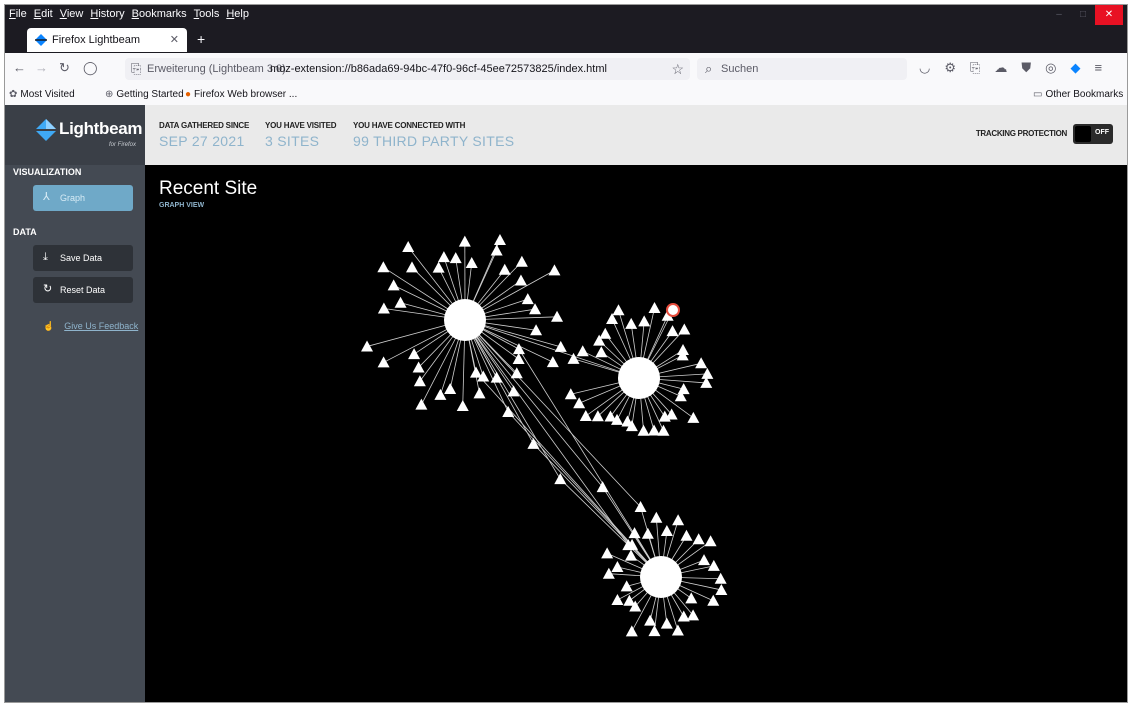 The height and width of the screenshot is (707, 1134). I want to click on shield-icon: ◯, so click(90, 68).